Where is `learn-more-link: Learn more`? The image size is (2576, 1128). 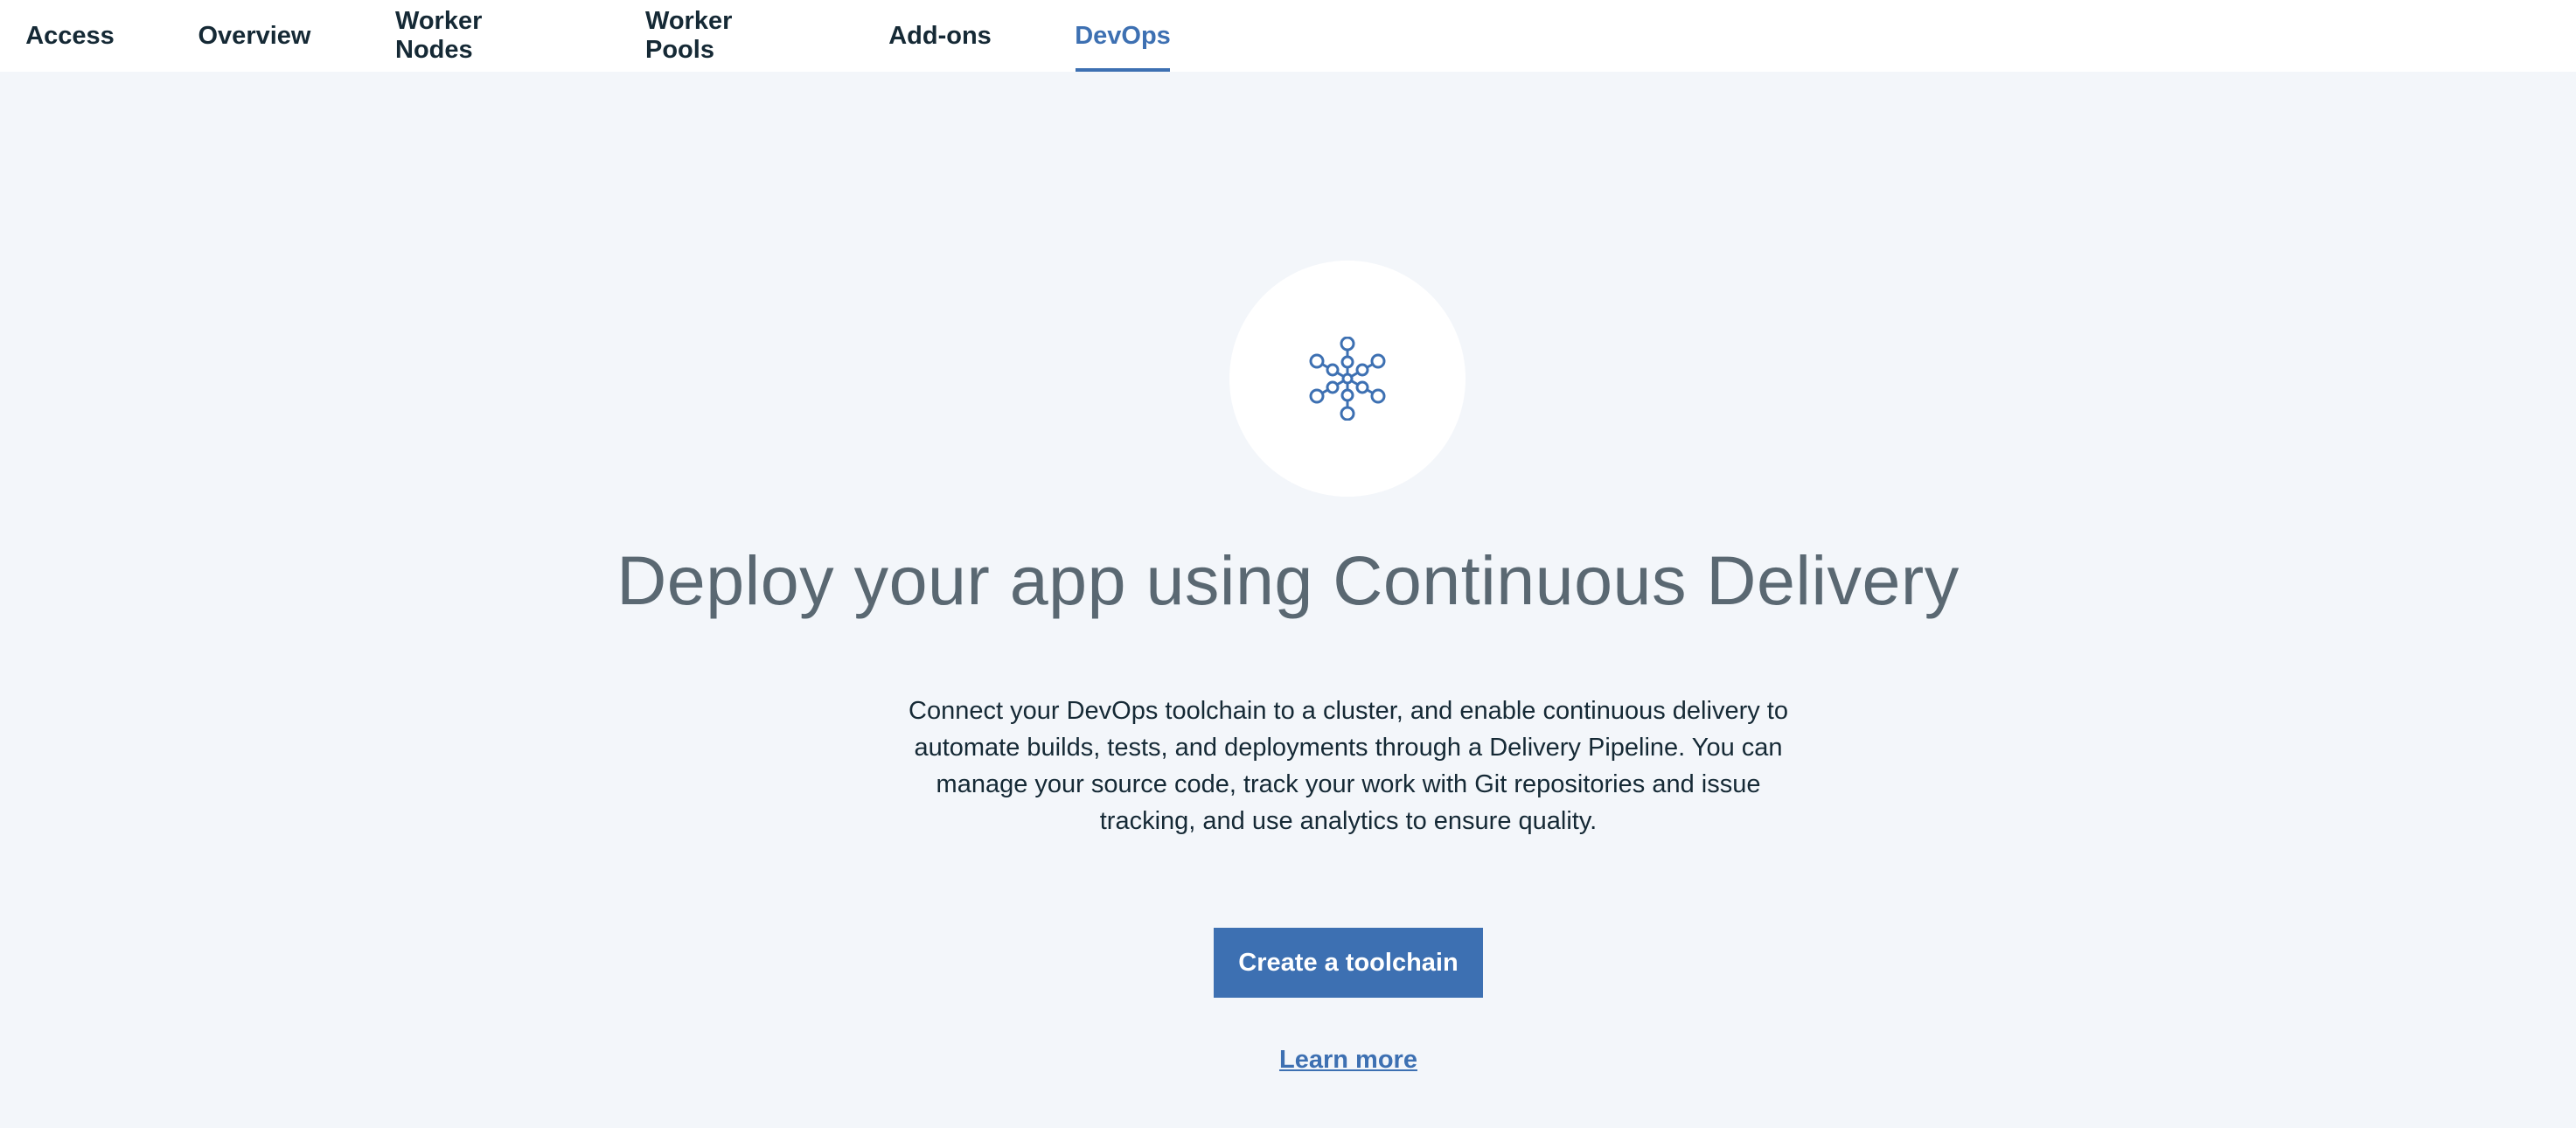 learn-more-link: Learn more is located at coordinates (1348, 1060).